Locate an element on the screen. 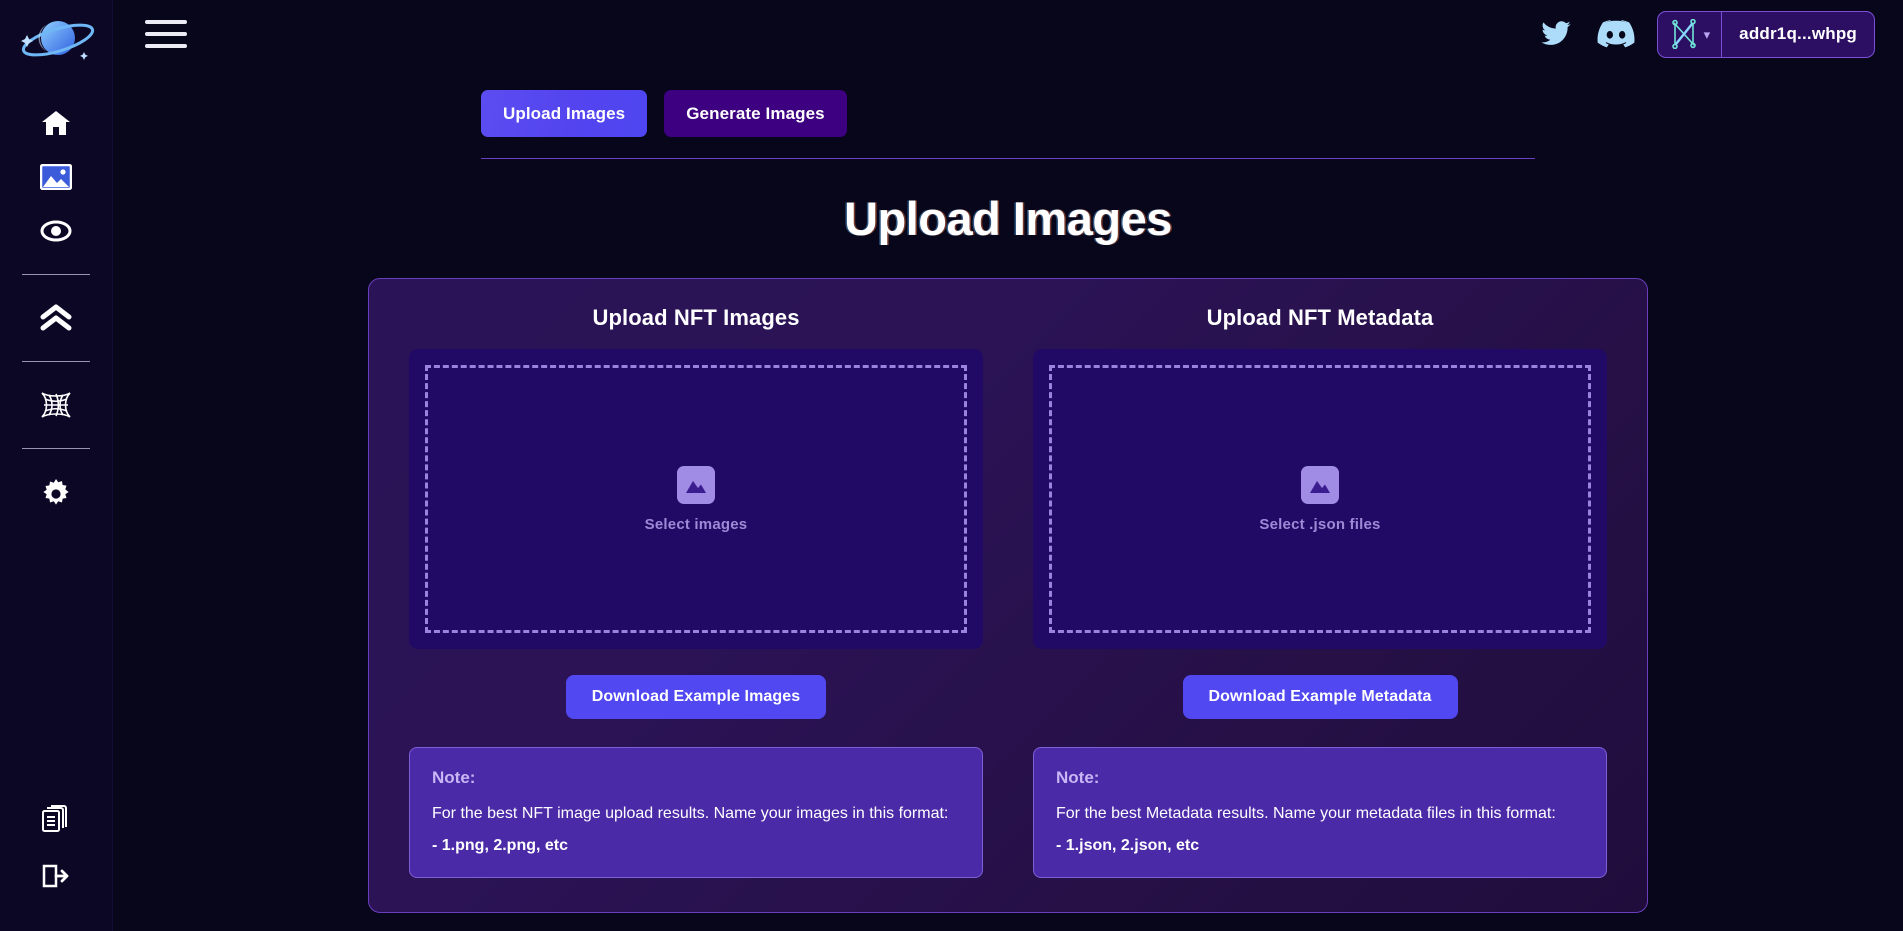  wallet-address: addr1q...whpg is located at coordinates (1798, 34).